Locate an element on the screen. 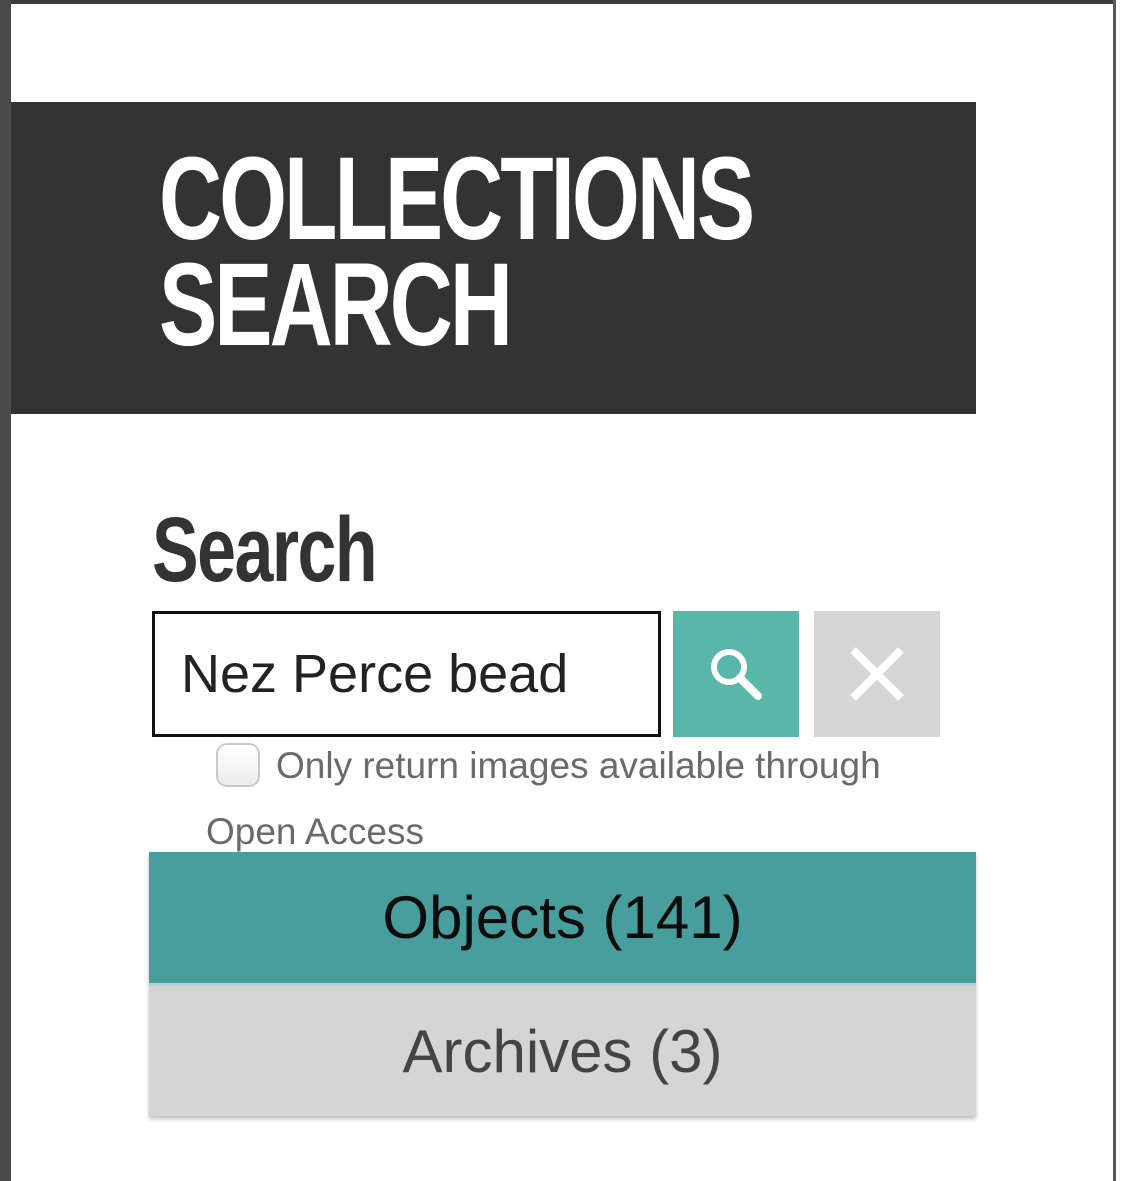  clear-button is located at coordinates (877, 674).